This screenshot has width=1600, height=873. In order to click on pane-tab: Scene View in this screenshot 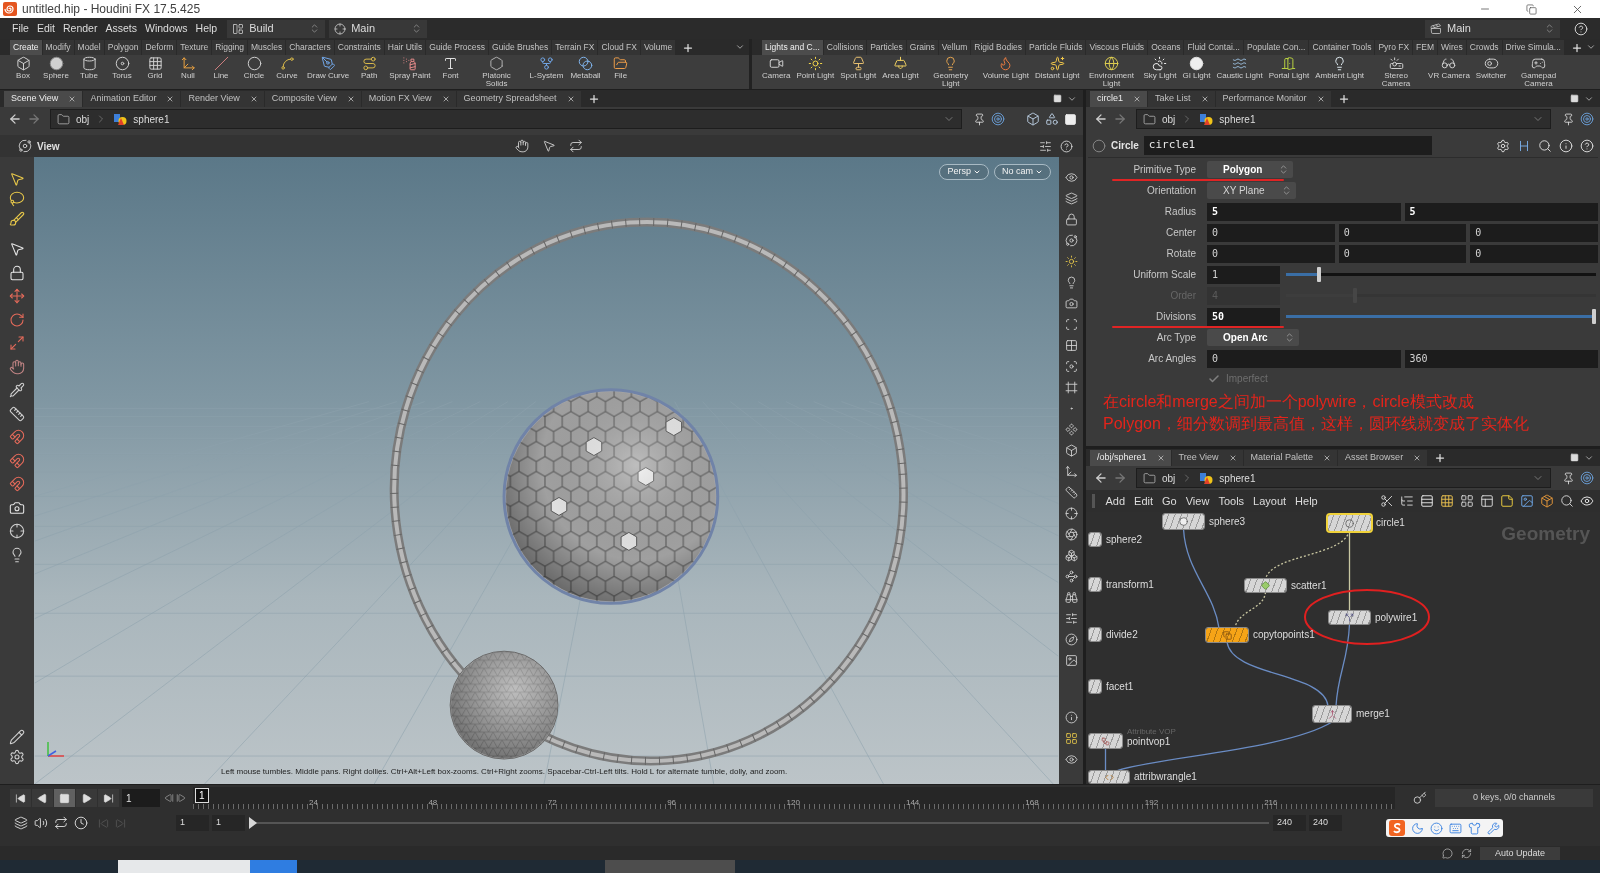, I will do `click(43, 99)`.